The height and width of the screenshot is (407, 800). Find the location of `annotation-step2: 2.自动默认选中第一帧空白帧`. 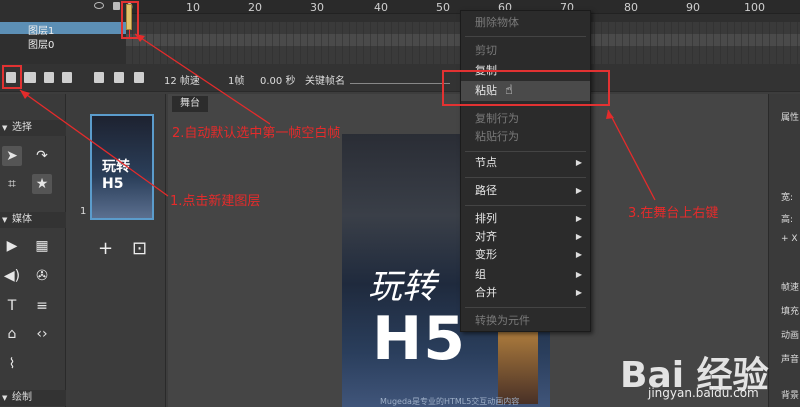

annotation-step2: 2.自动默认选中第一帧空白帧 is located at coordinates (256, 133).